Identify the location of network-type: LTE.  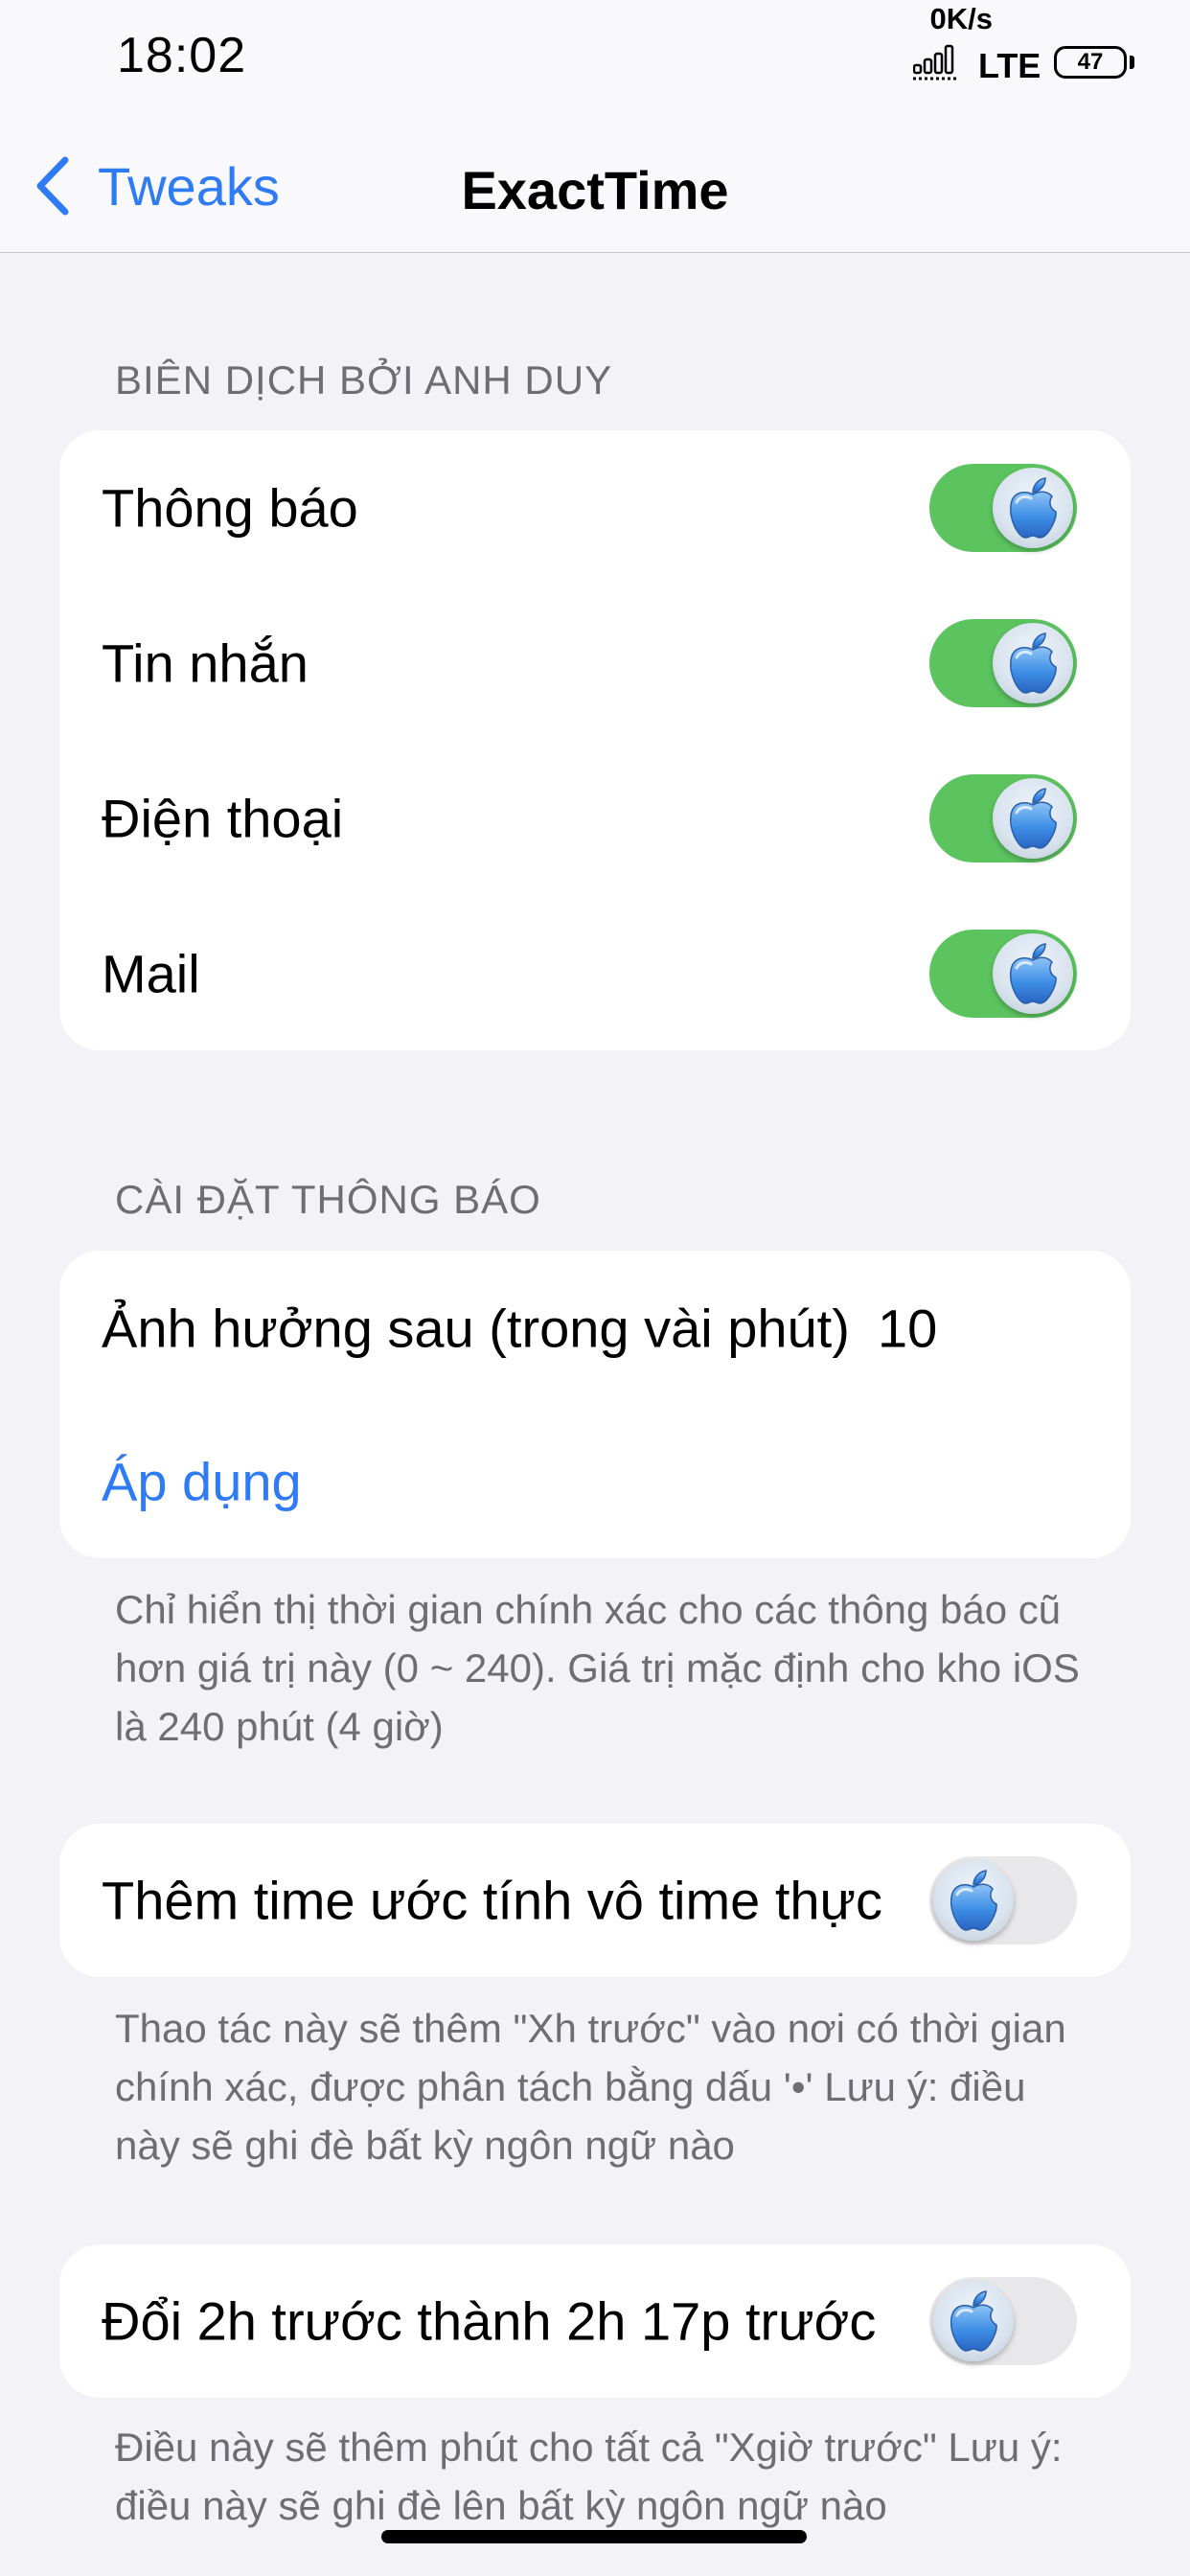
(1010, 65).